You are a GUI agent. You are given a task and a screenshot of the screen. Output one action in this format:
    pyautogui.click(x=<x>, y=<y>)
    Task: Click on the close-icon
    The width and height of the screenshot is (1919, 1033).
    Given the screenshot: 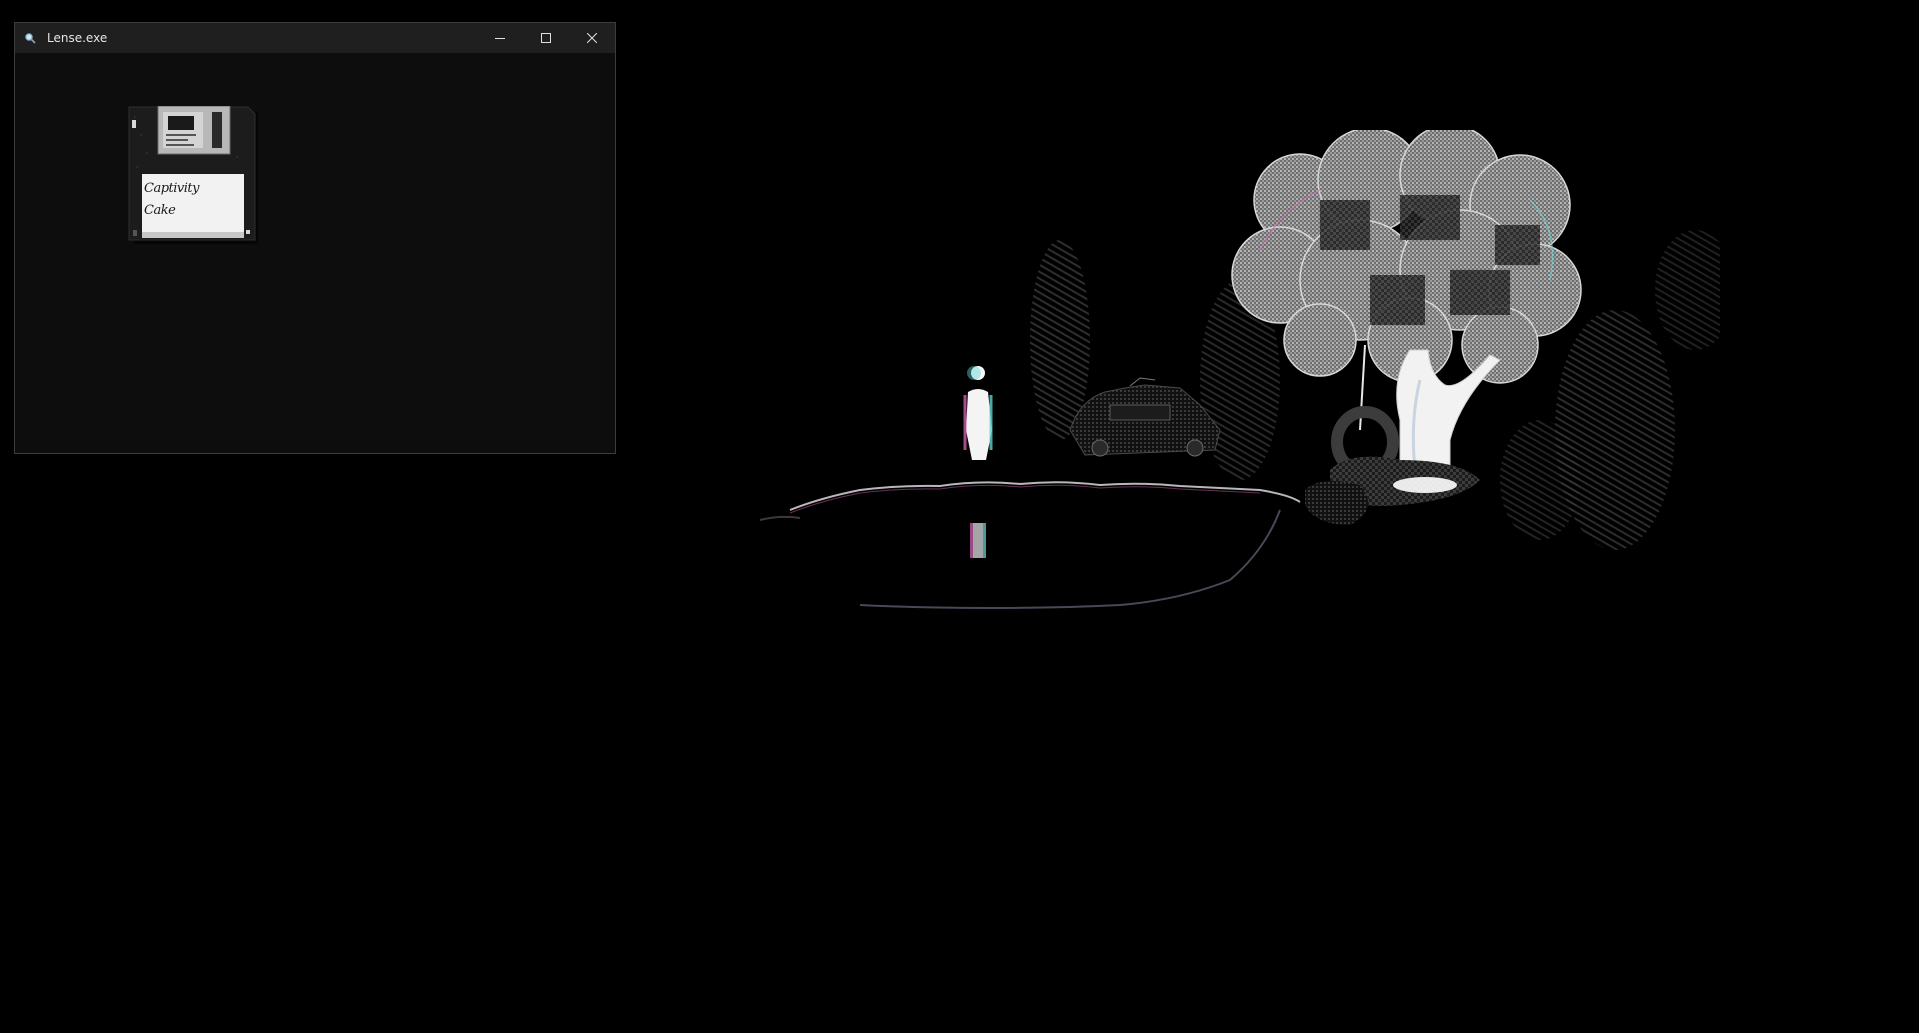 What is the action you would take?
    pyautogui.click(x=592, y=38)
    